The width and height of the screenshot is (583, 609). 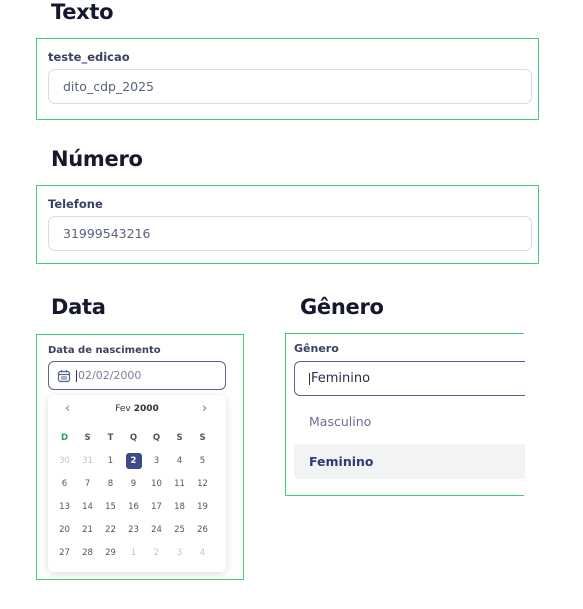 I want to click on genero-option-masculino: Masculino, so click(x=409, y=421).